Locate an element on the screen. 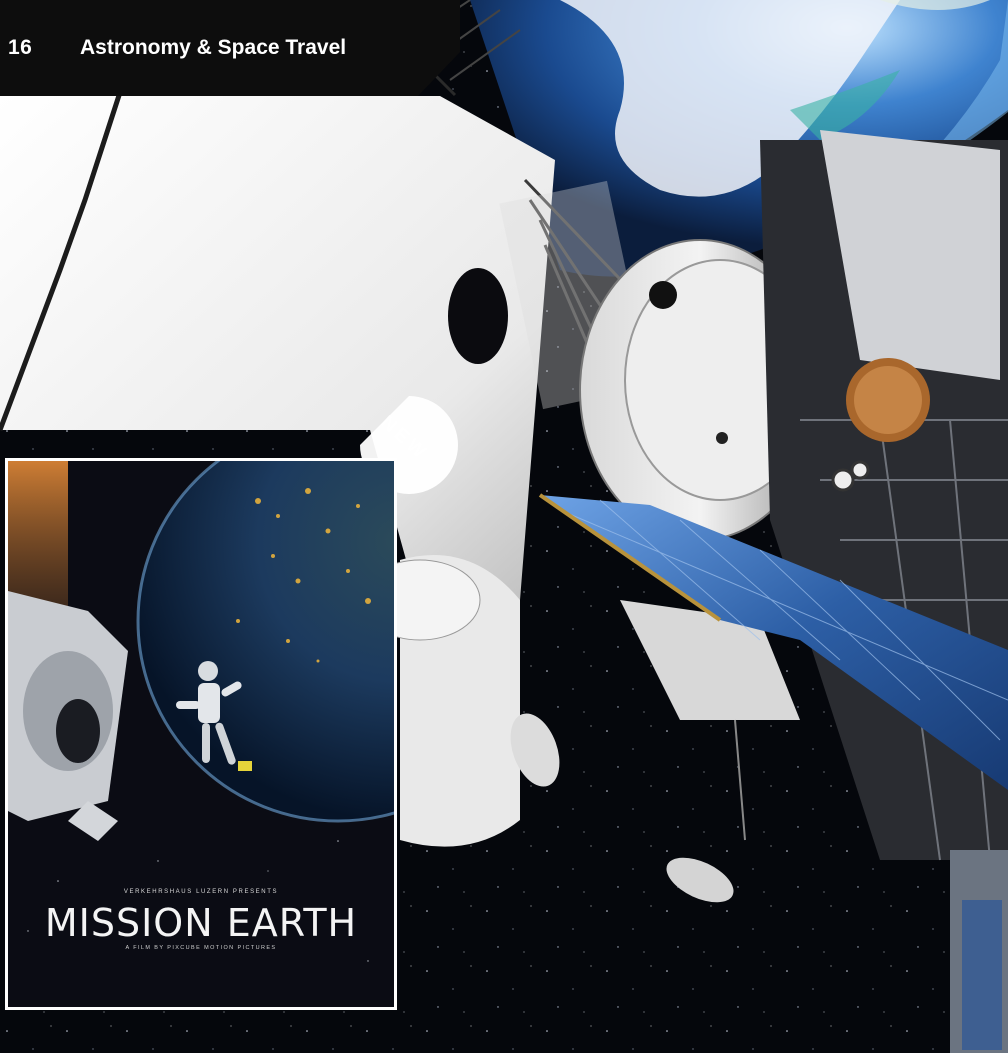 The image size is (1008, 1053). poster-credit-line: A FILM BY PIXCUBE MOTION PICTURES is located at coordinates (201, 948).